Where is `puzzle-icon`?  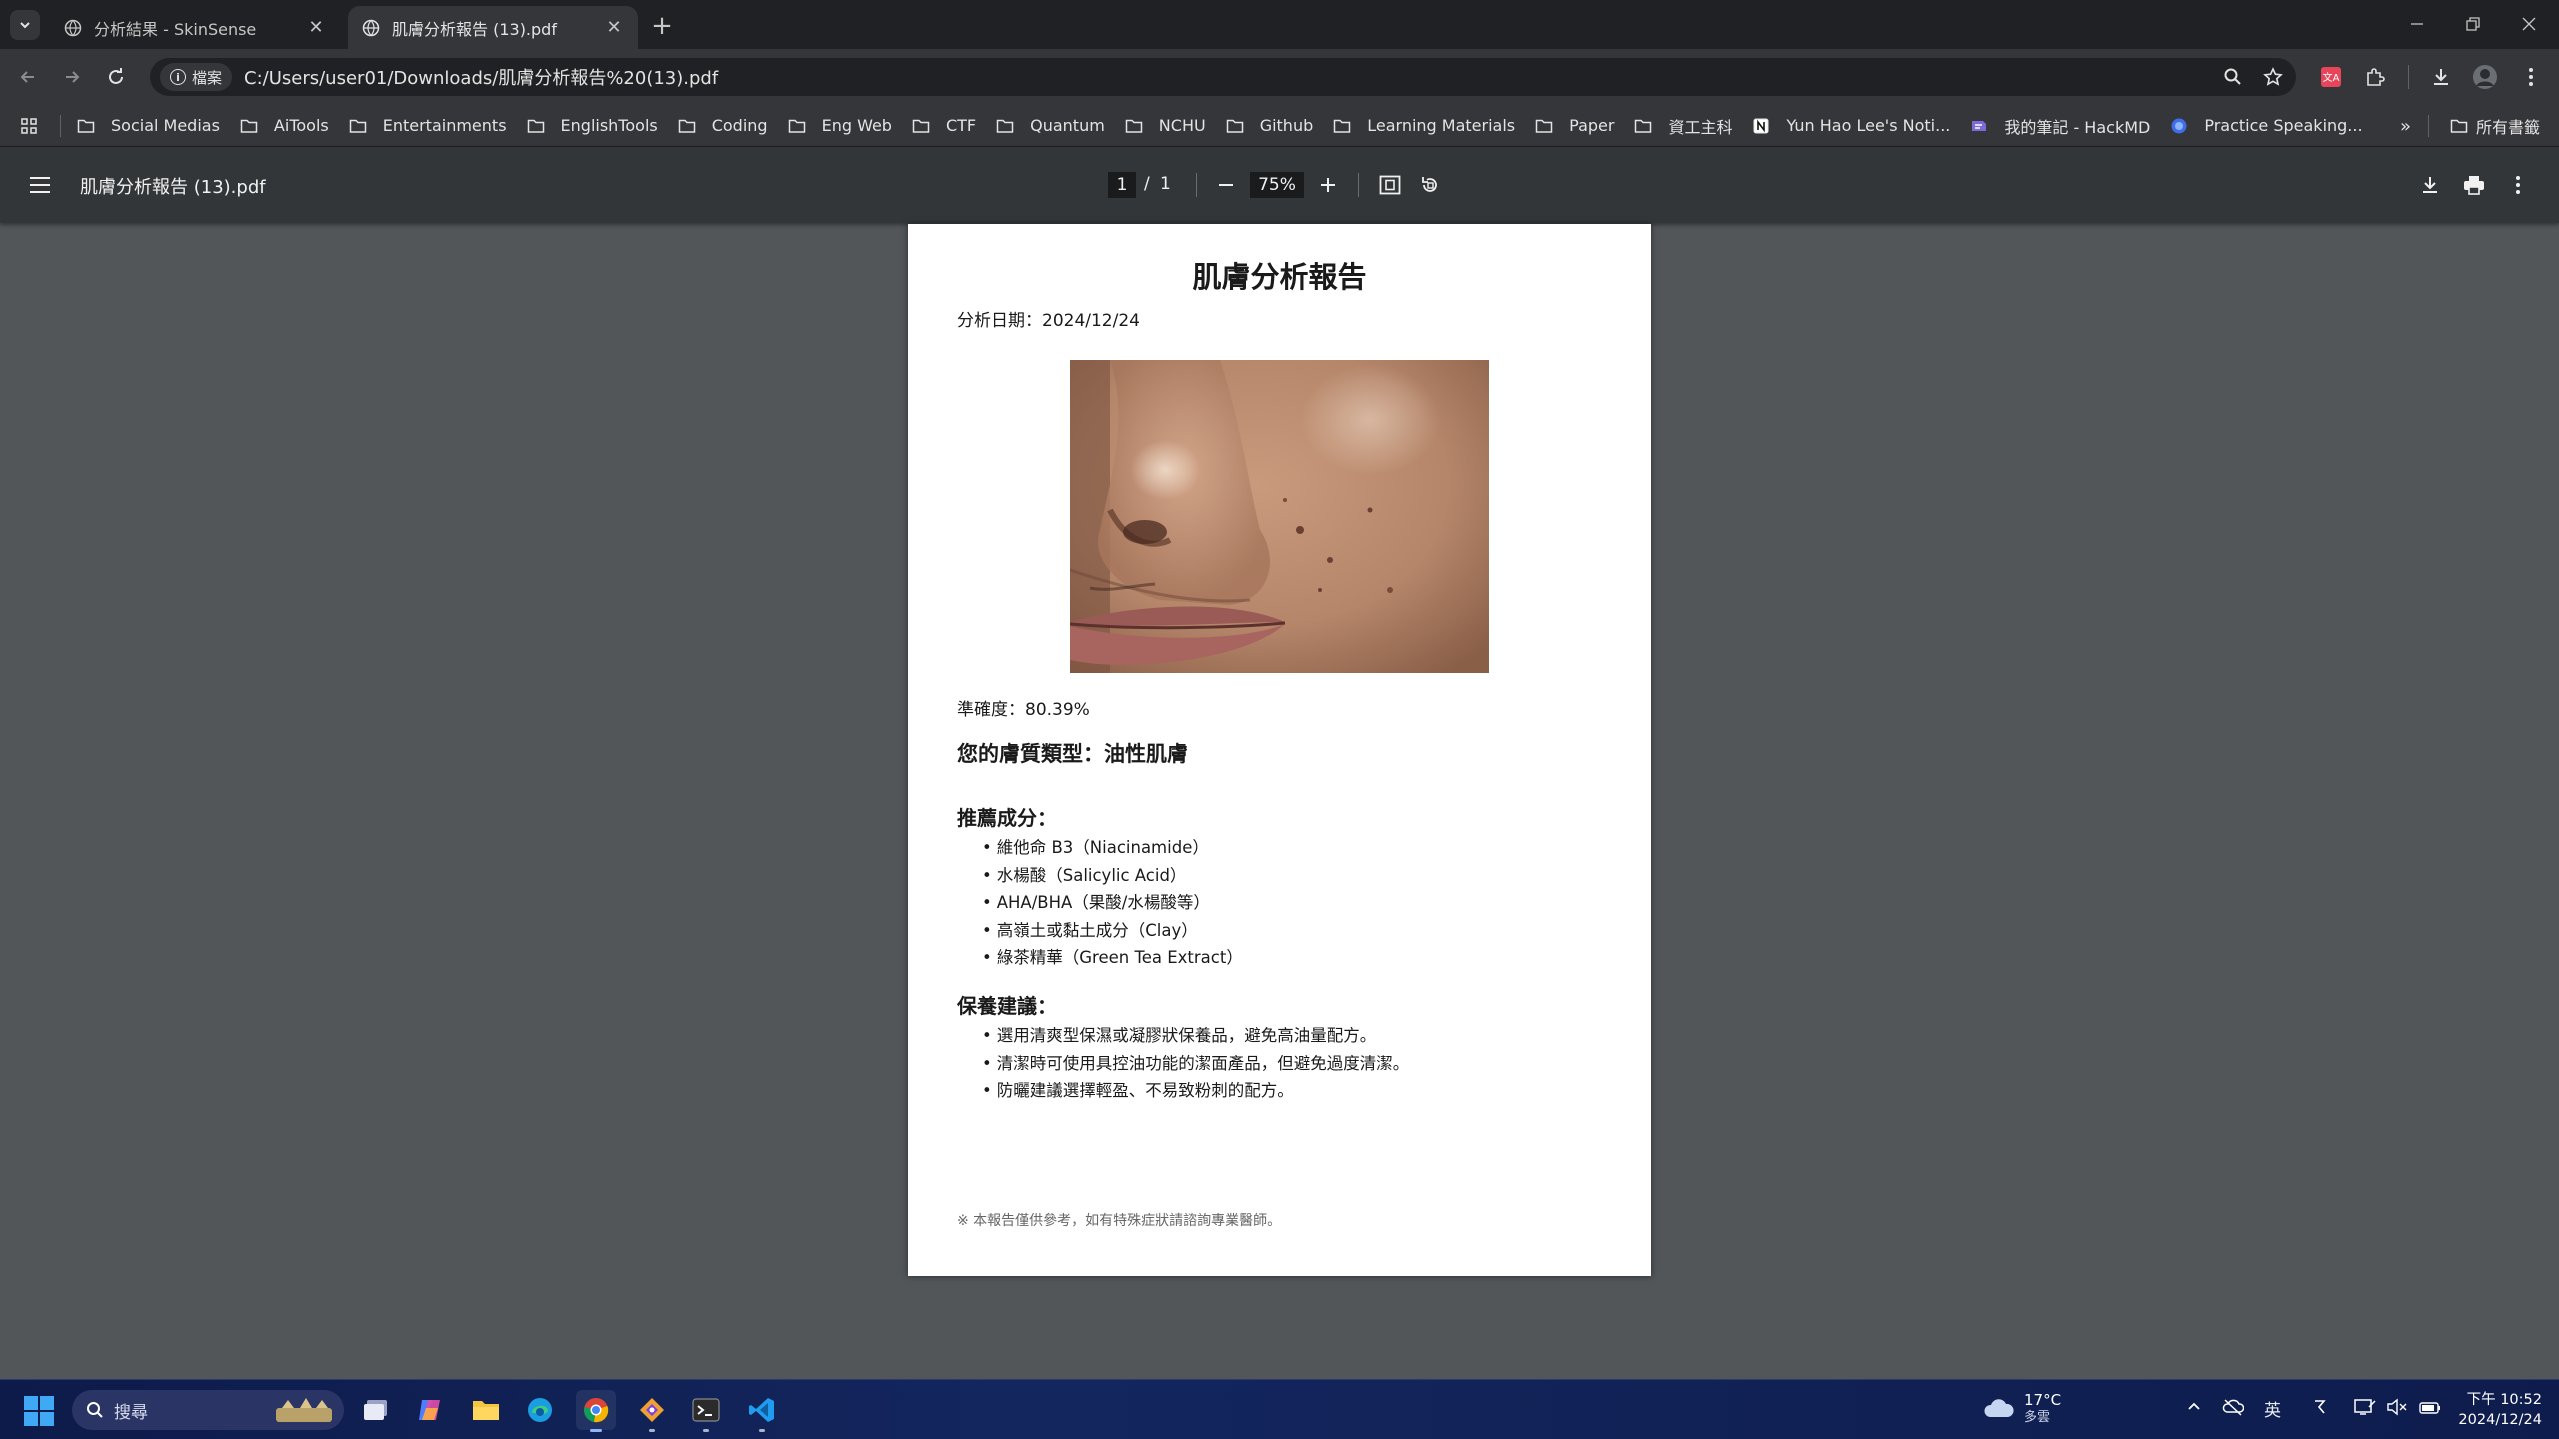
puzzle-icon is located at coordinates (2376, 77).